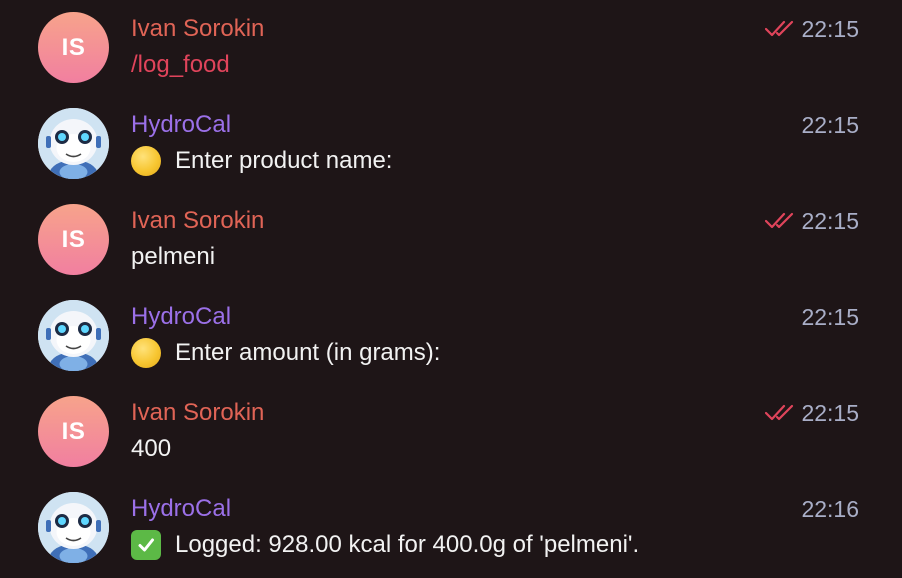 The image size is (902, 578). What do you see at coordinates (284, 160) in the screenshot?
I see `message-body: Enter product name:` at bounding box center [284, 160].